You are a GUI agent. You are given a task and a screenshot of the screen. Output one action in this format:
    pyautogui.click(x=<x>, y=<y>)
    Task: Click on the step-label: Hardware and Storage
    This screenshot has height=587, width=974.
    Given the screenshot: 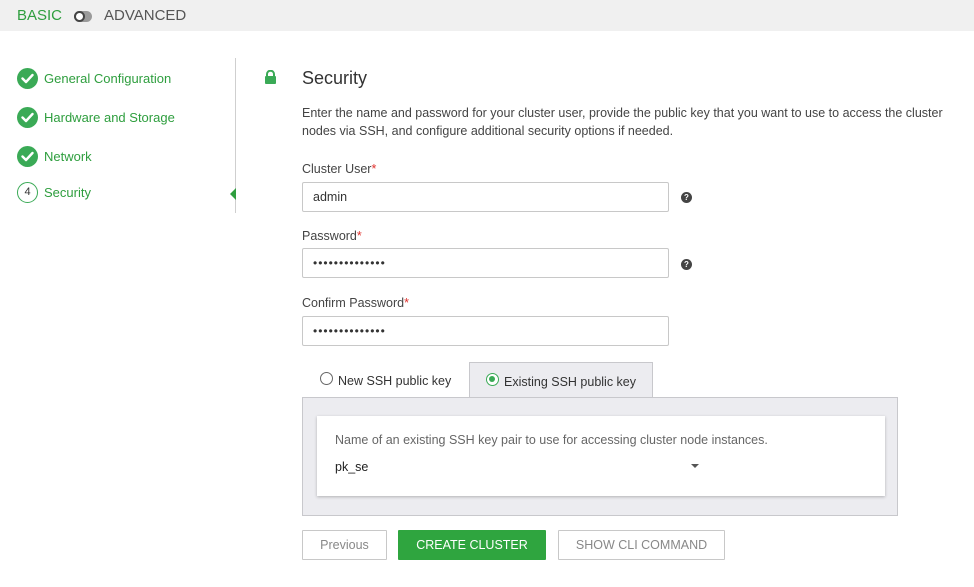 What is the action you would take?
    pyautogui.click(x=109, y=117)
    